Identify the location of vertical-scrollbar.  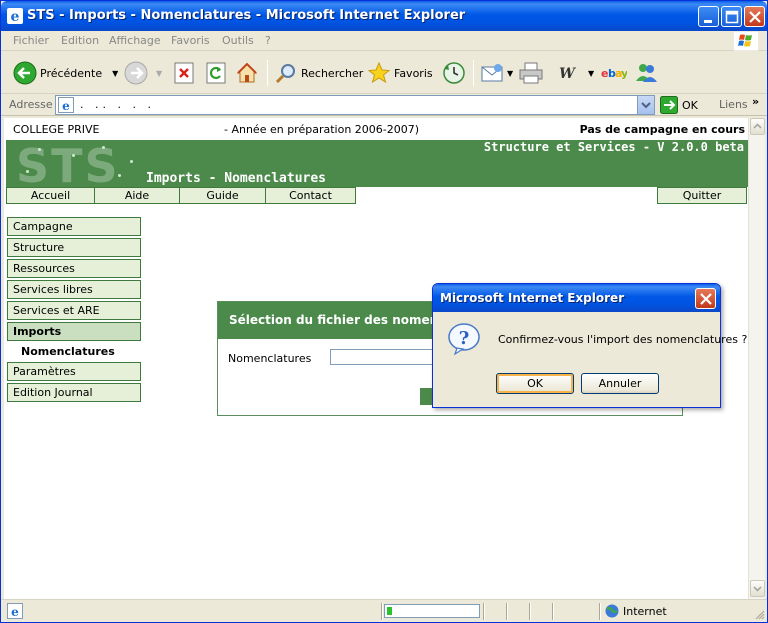
(756, 358).